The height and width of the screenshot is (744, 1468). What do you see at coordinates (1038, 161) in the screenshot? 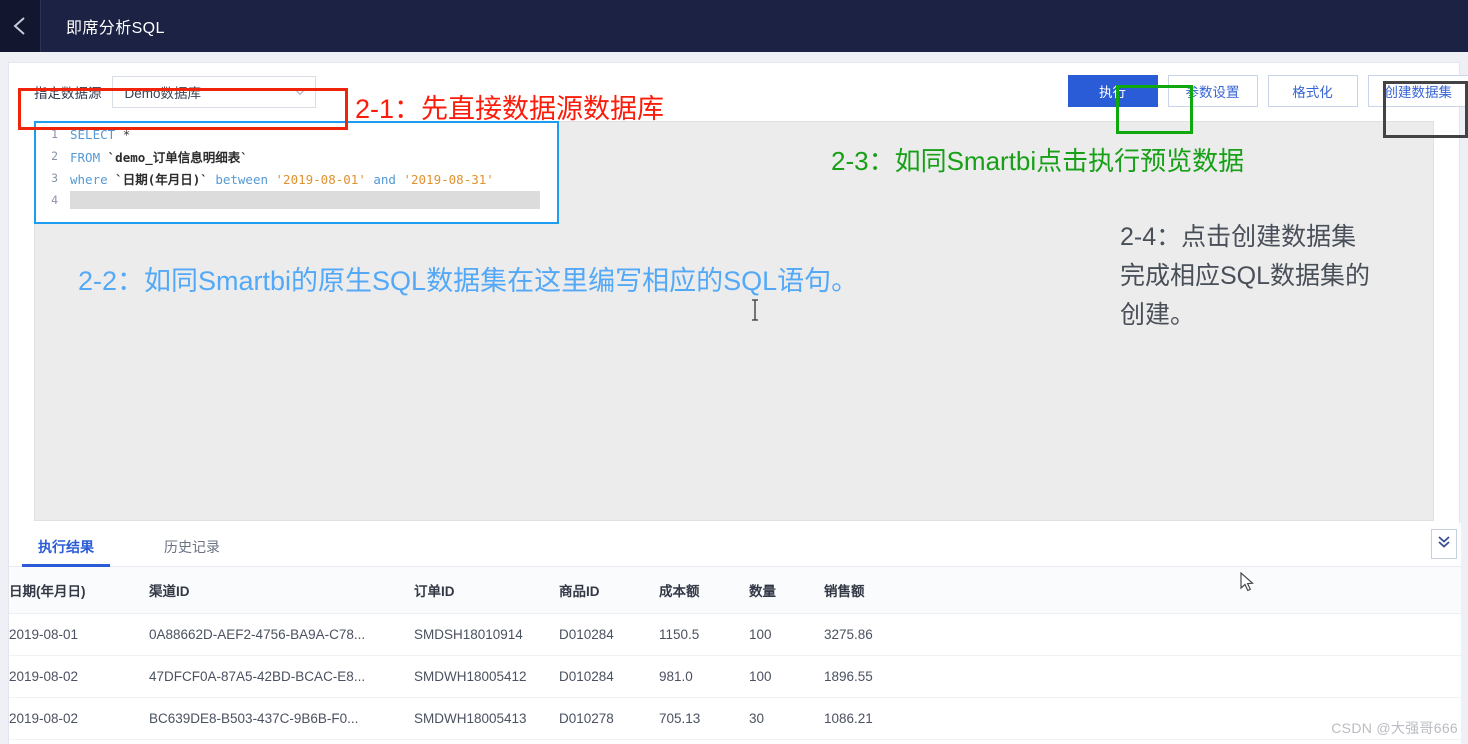
I see `annotation-text-3: 2-3：如同Smartbi点击执行预览数据` at bounding box center [1038, 161].